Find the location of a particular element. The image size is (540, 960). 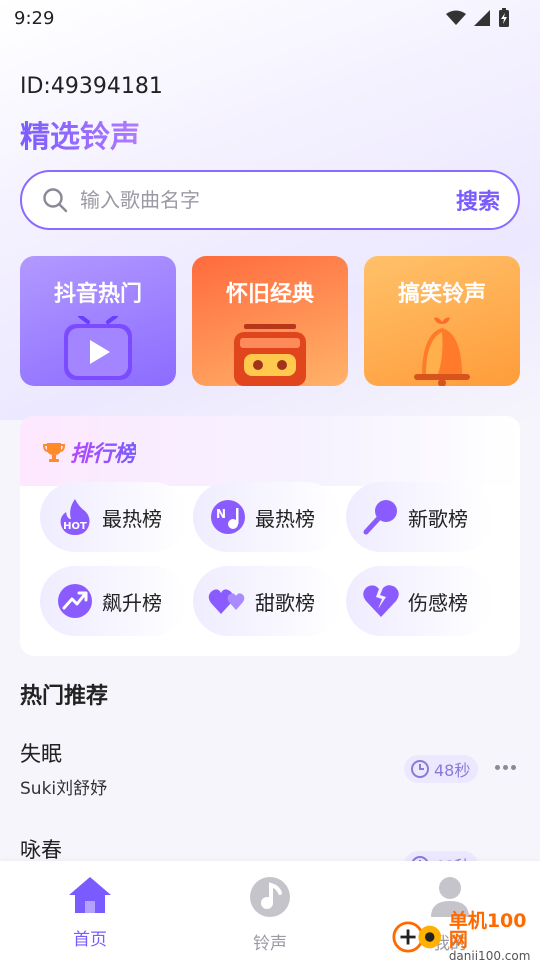

music-note-icon: N is located at coordinates (228, 517).